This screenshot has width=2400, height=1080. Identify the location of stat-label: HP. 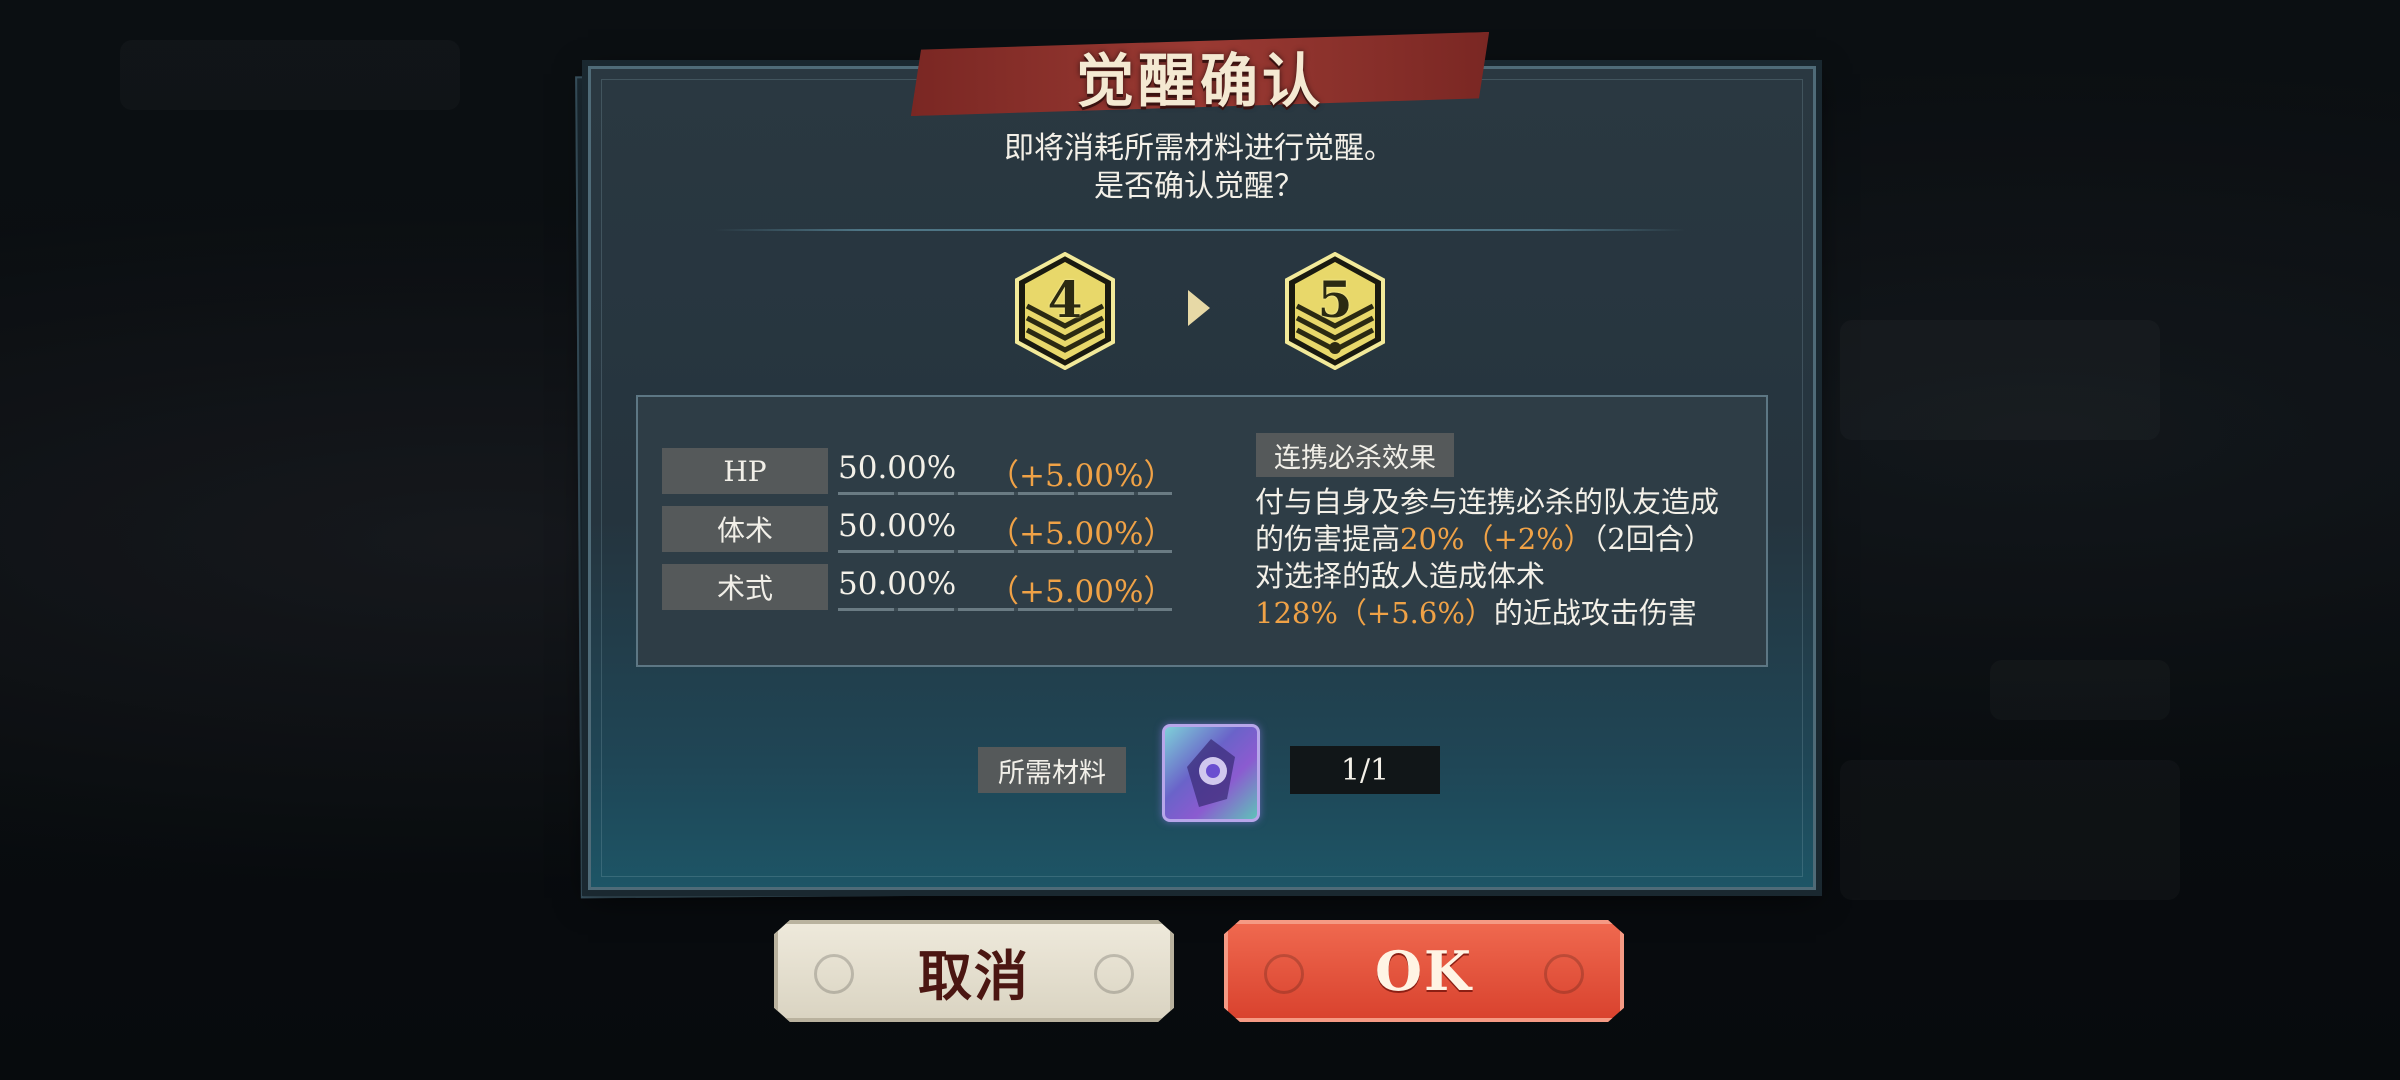
(745, 471).